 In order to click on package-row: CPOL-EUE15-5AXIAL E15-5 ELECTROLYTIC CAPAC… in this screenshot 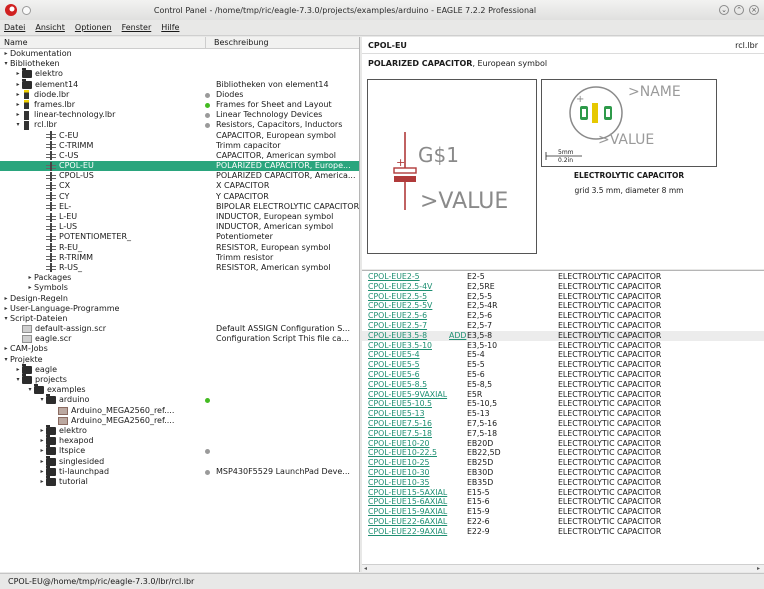, I will do `click(563, 493)`.